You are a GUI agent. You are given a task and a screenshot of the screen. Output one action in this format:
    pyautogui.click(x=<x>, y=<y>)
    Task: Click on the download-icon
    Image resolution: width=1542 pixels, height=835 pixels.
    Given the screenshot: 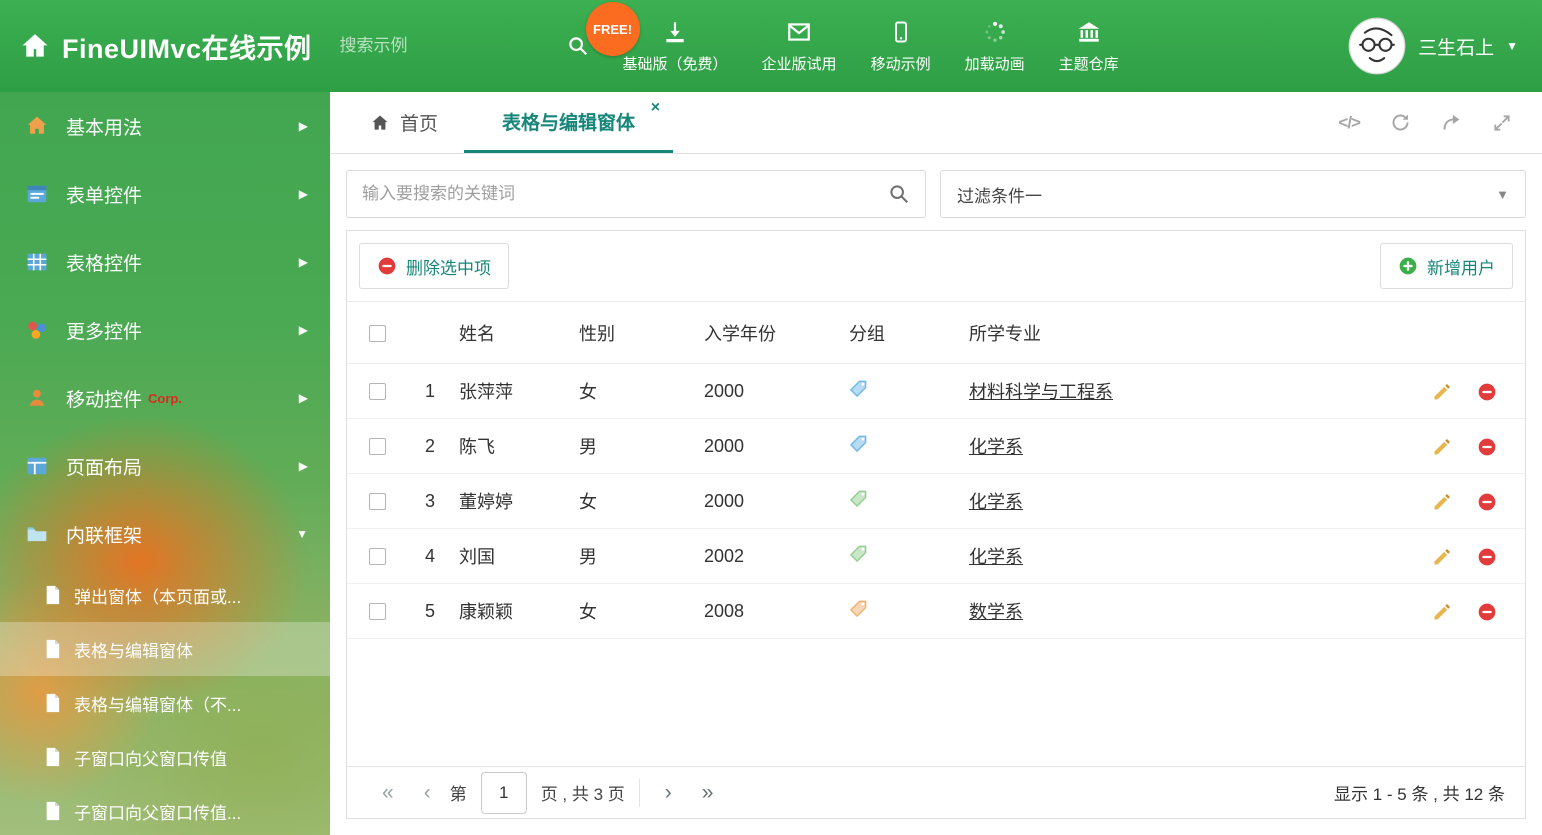 What is the action you would take?
    pyautogui.click(x=675, y=32)
    